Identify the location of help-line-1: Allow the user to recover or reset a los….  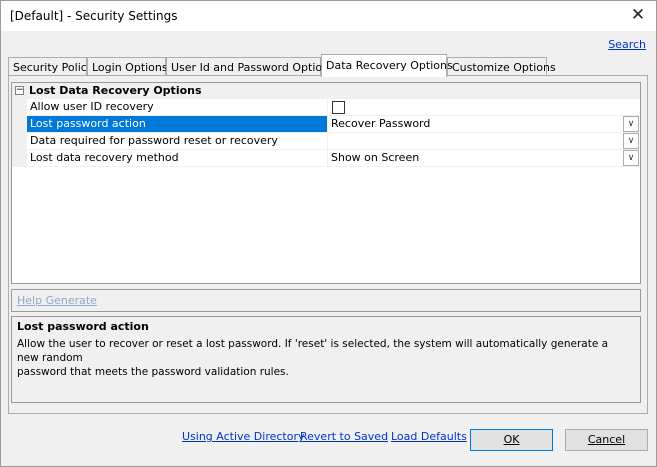
(313, 351).